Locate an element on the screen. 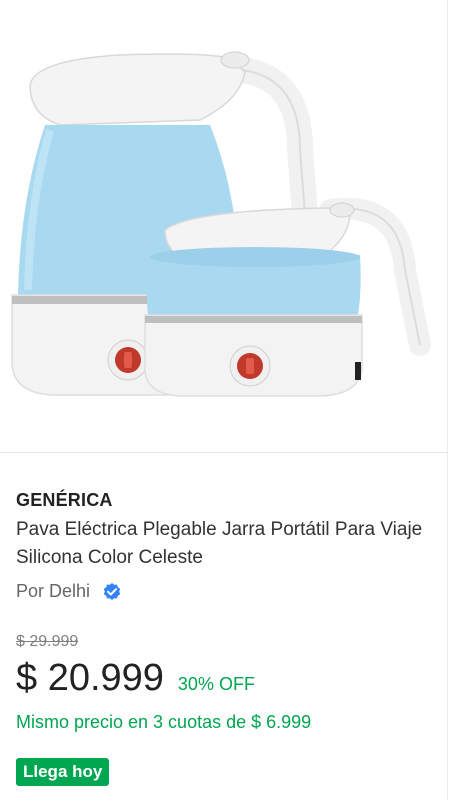  original-price: $ 29.999 is located at coordinates (47, 641).